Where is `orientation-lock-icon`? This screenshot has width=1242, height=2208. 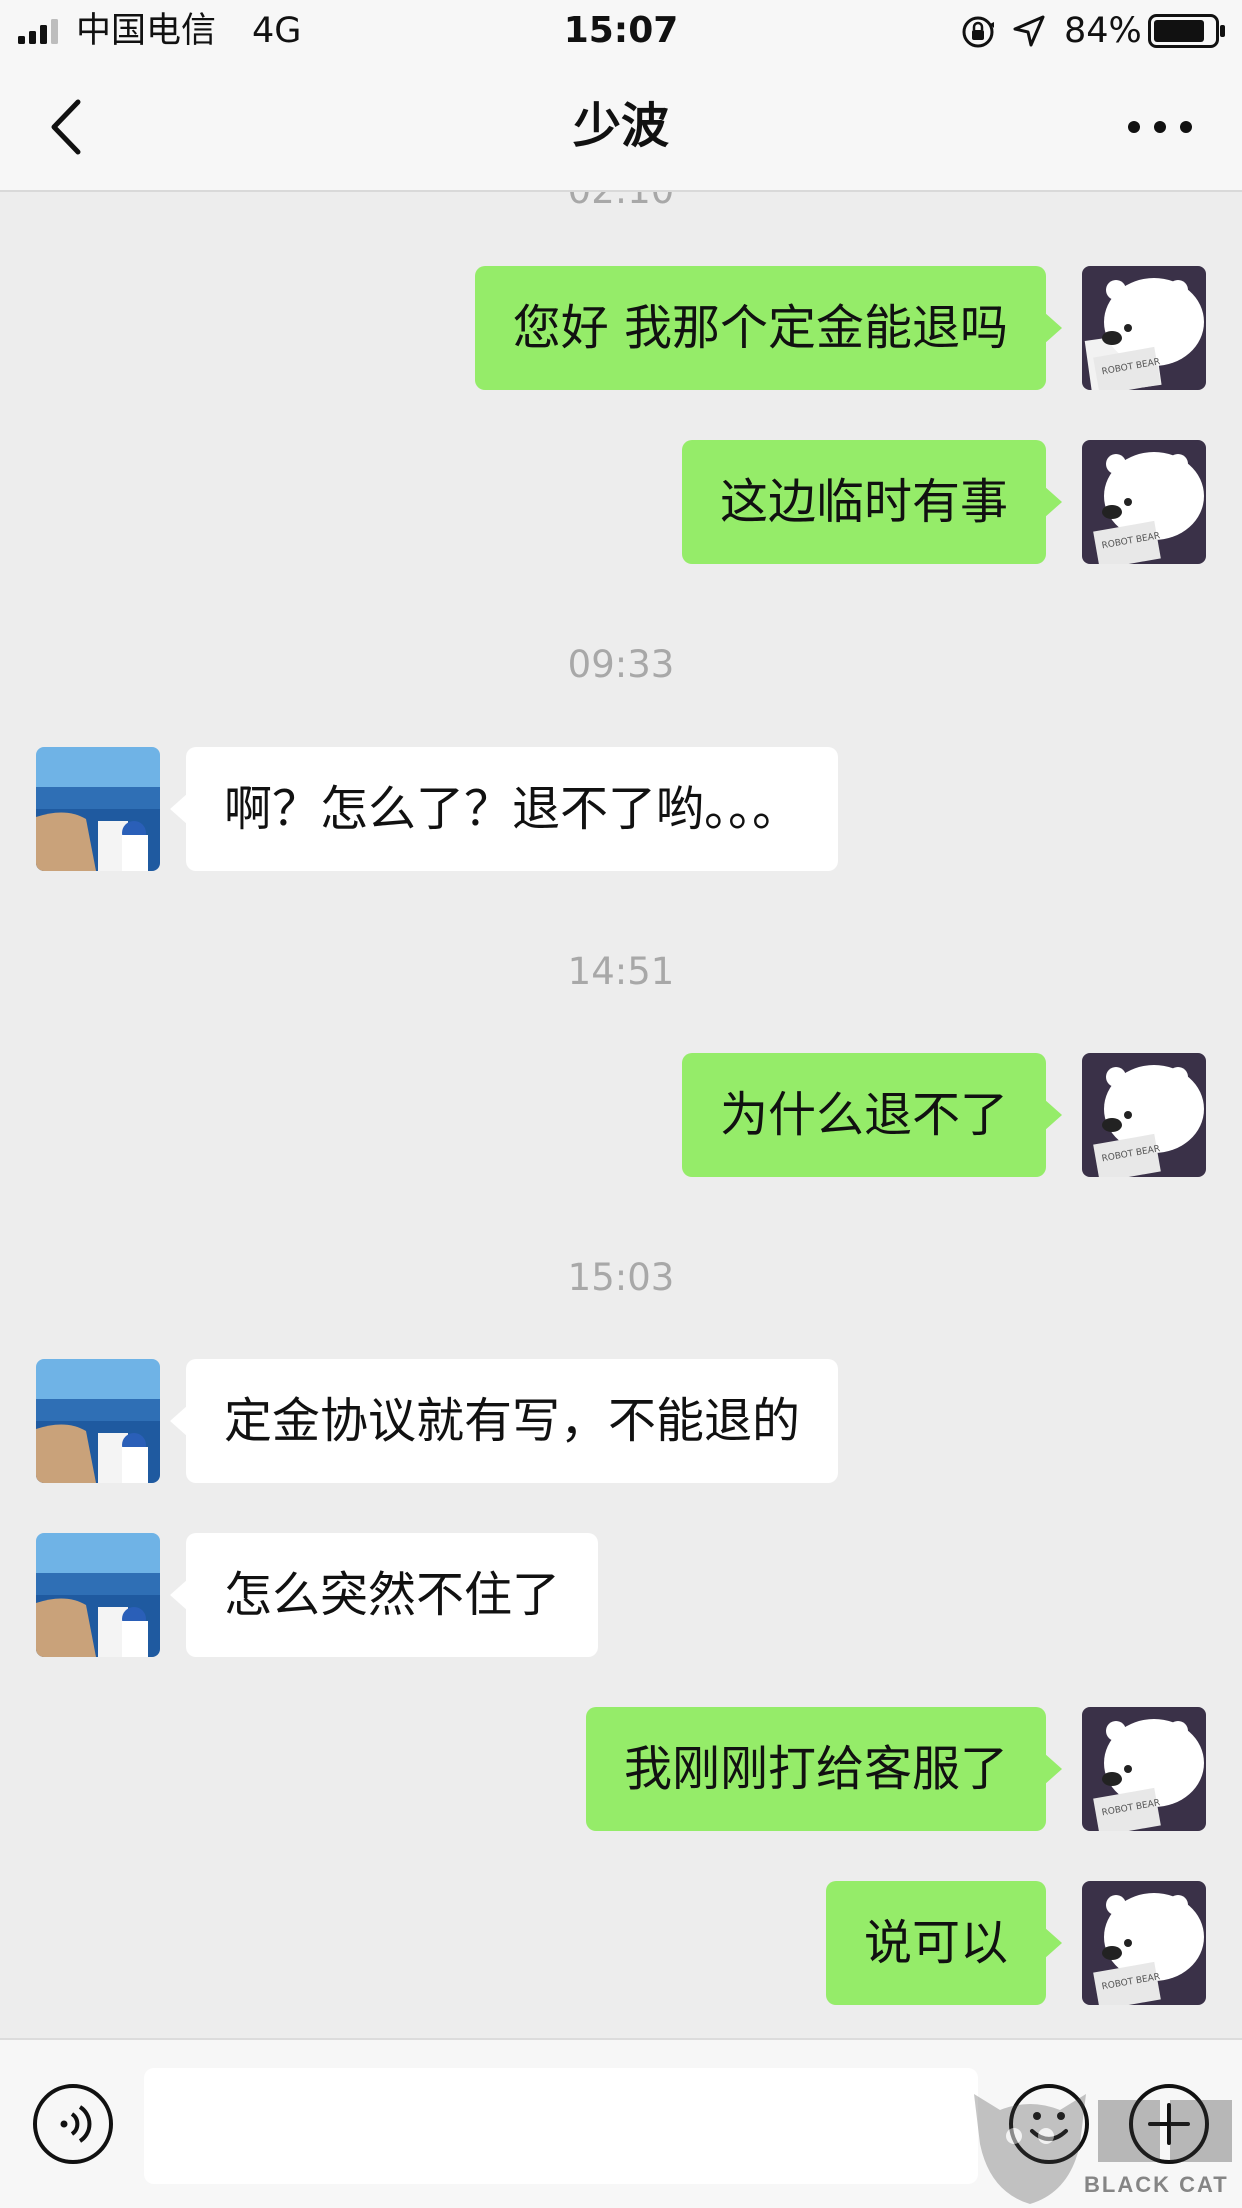 orientation-lock-icon is located at coordinates (978, 32).